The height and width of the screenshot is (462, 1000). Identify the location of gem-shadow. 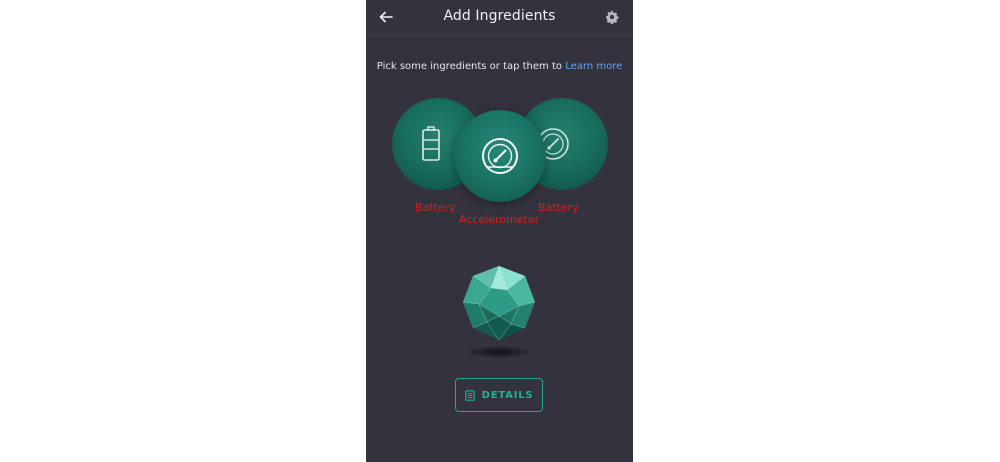
(499, 352).